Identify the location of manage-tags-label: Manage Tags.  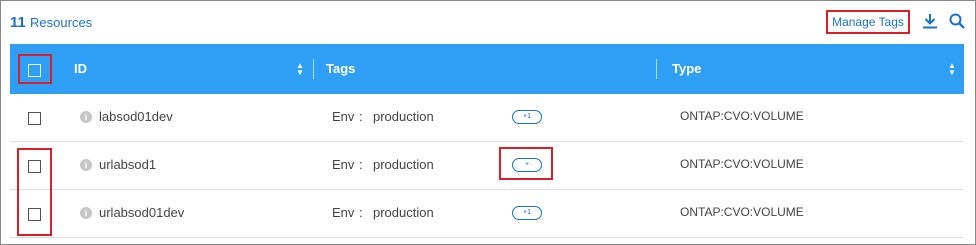
(868, 22).